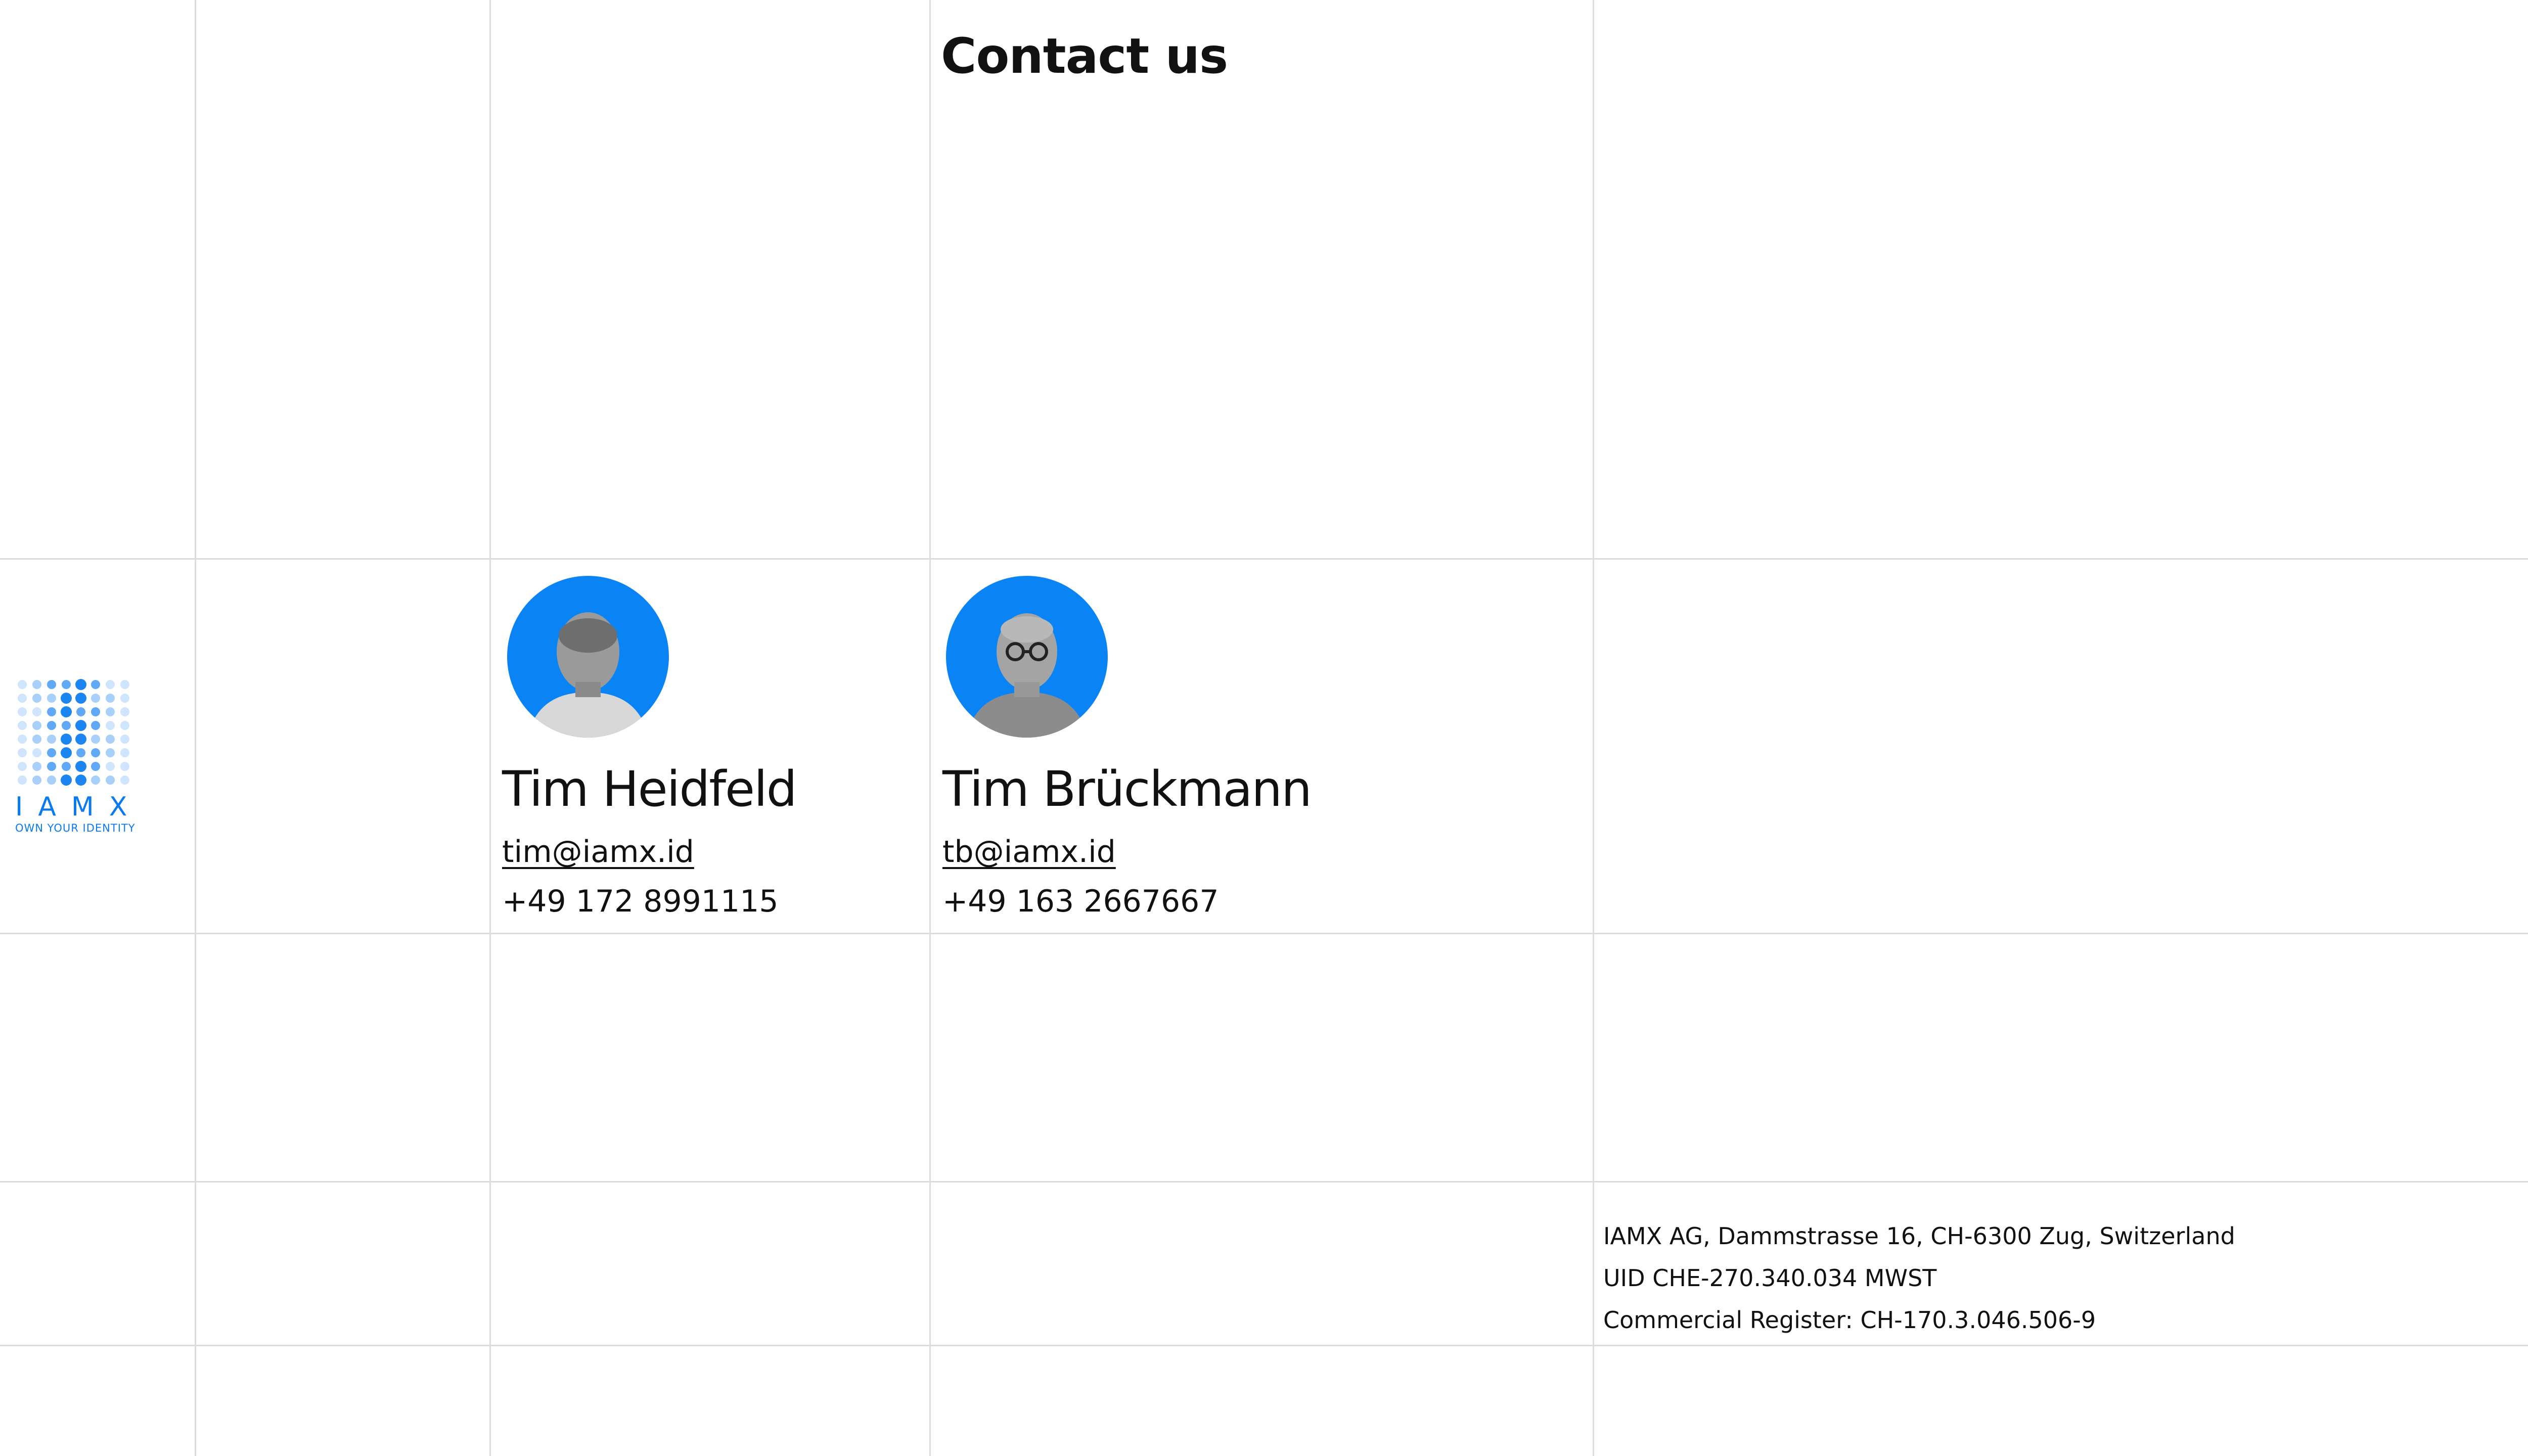  What do you see at coordinates (1085, 56) in the screenshot?
I see `page-title: Contact us` at bounding box center [1085, 56].